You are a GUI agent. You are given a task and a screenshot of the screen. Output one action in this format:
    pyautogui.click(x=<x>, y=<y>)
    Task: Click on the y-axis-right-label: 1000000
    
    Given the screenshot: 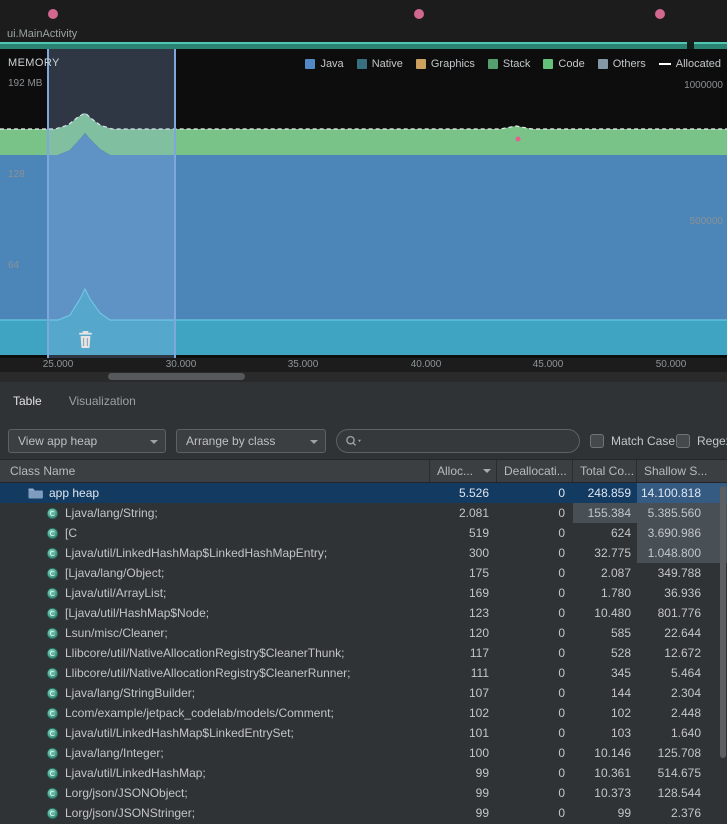 What is the action you would take?
    pyautogui.click(x=703, y=85)
    